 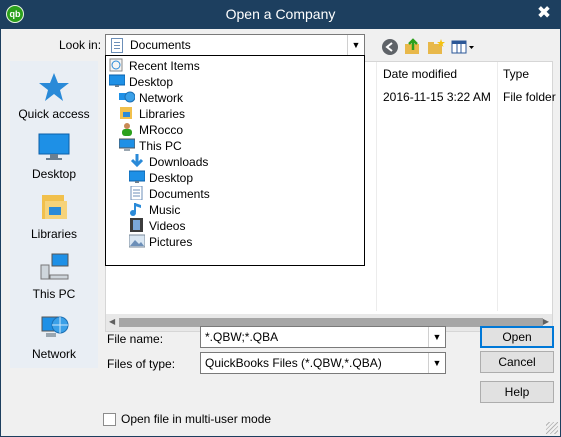 What do you see at coordinates (160, 242) in the screenshot?
I see `dropdown-item-pictures: Pictures` at bounding box center [160, 242].